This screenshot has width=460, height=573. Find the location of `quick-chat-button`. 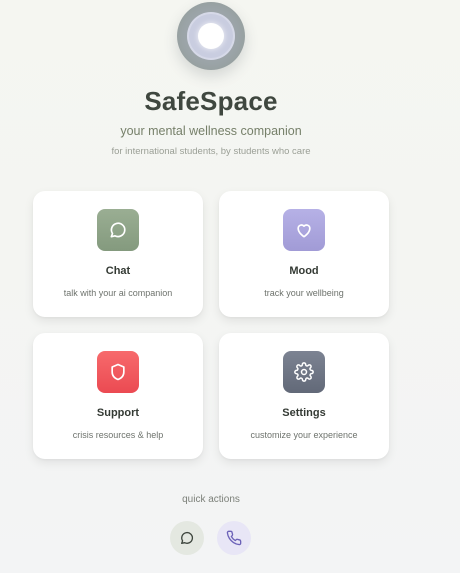

quick-chat-button is located at coordinates (187, 538).